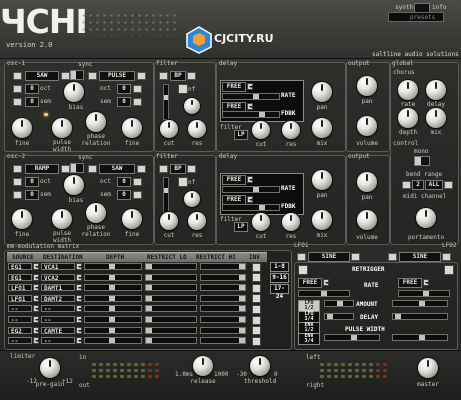 This screenshot has width=461, height=400. What do you see at coordinates (42, 169) in the screenshot?
I see `osc2-wave1-select: RAMP` at bounding box center [42, 169].